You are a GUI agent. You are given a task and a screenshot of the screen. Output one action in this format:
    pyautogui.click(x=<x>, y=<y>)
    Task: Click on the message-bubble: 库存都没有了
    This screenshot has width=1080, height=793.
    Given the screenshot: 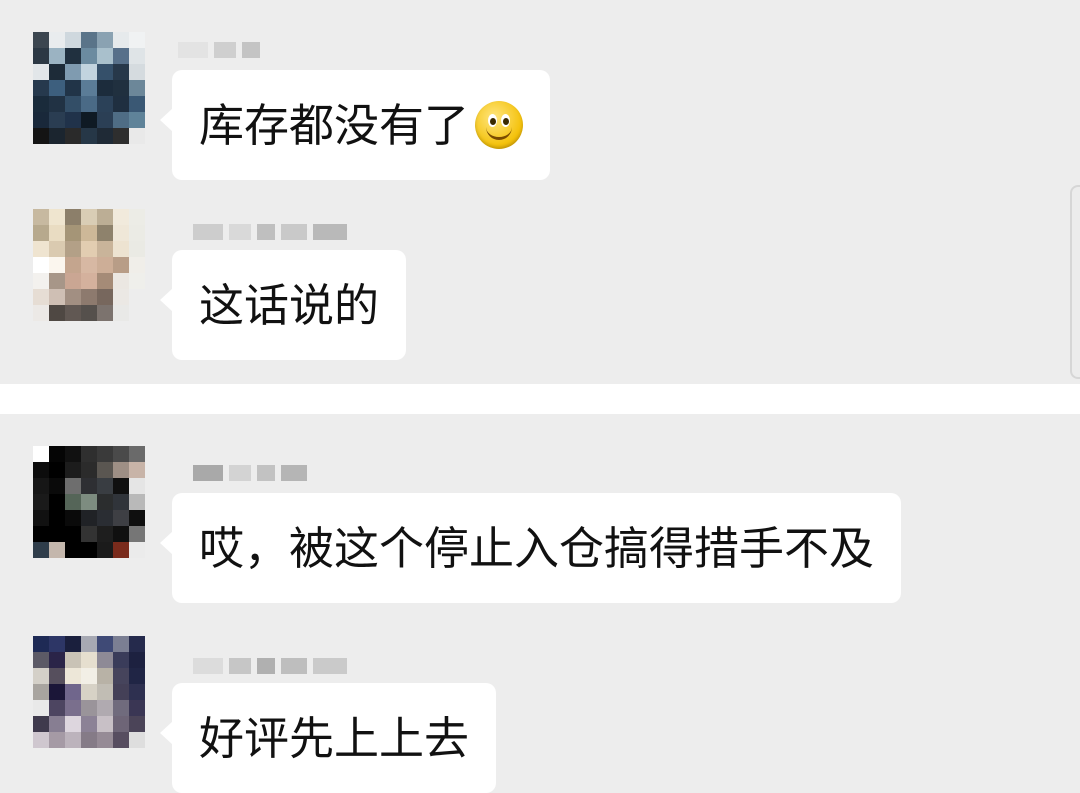 What is the action you would take?
    pyautogui.click(x=355, y=125)
    